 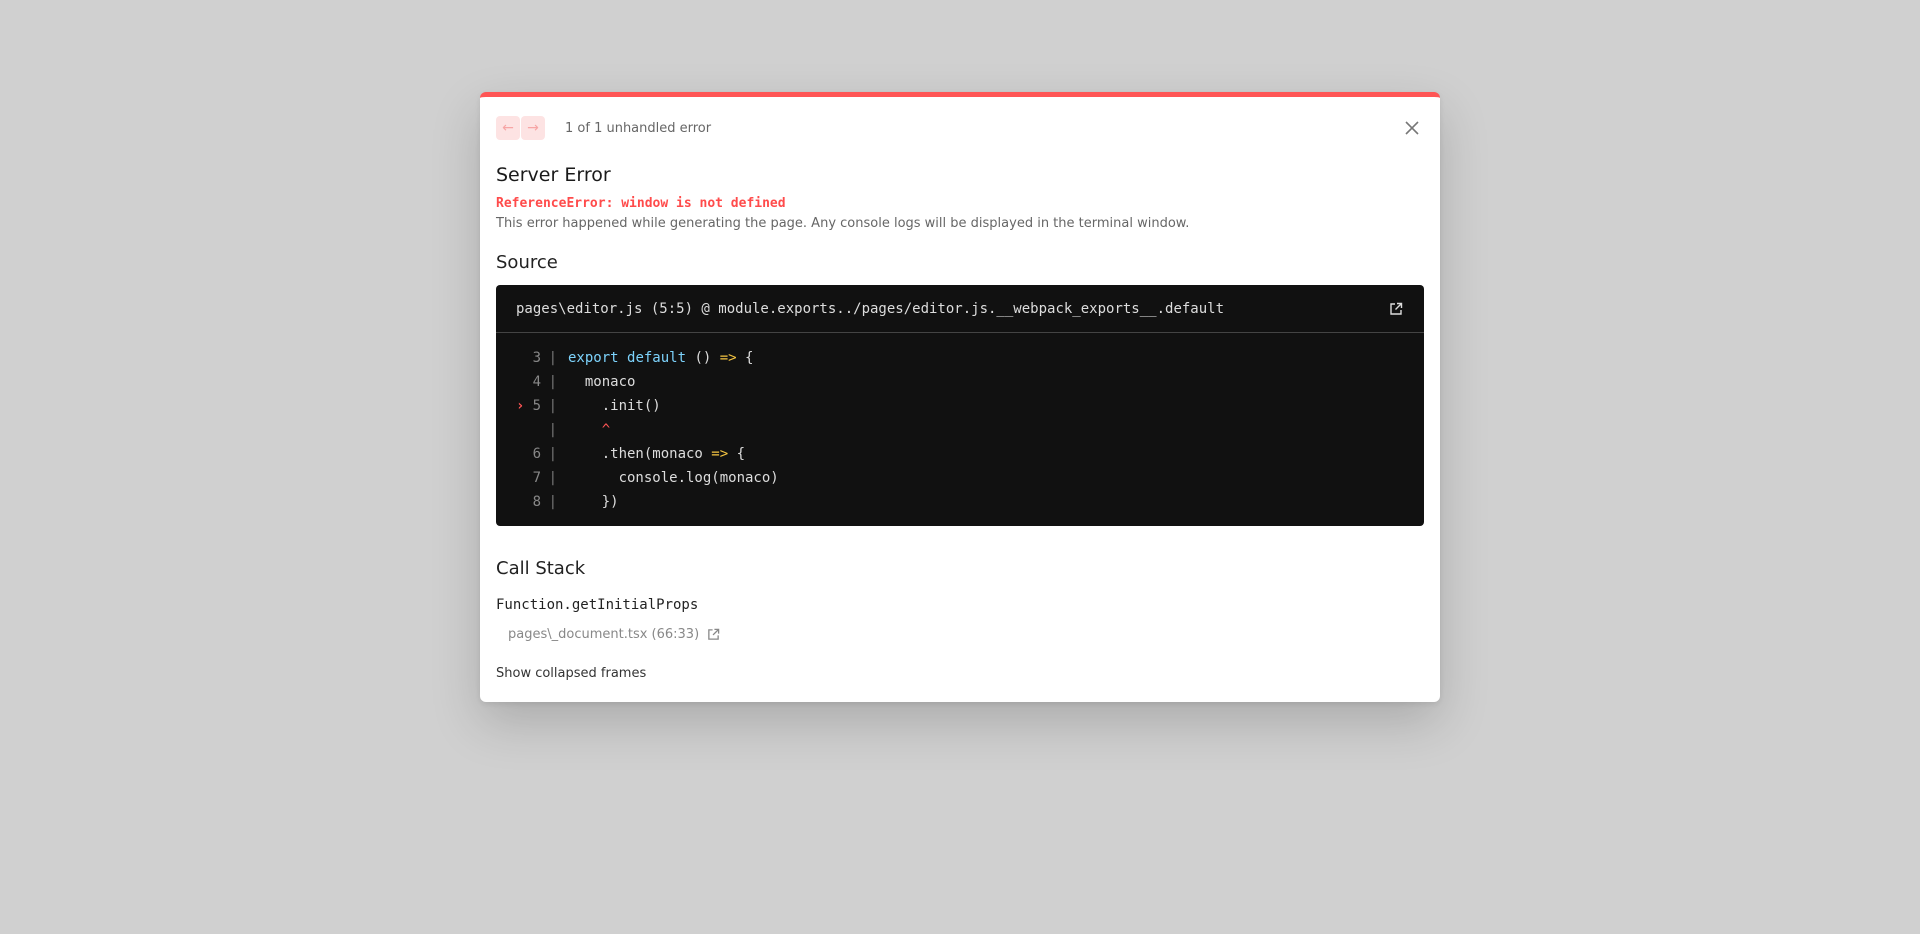 I want to click on code-token: .init(), so click(x=614, y=406).